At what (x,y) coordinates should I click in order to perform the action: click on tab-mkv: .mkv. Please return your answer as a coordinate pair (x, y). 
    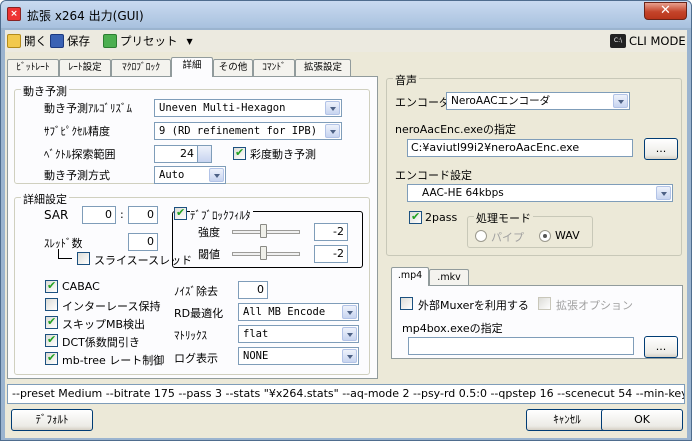
    Looking at the image, I should click on (449, 277).